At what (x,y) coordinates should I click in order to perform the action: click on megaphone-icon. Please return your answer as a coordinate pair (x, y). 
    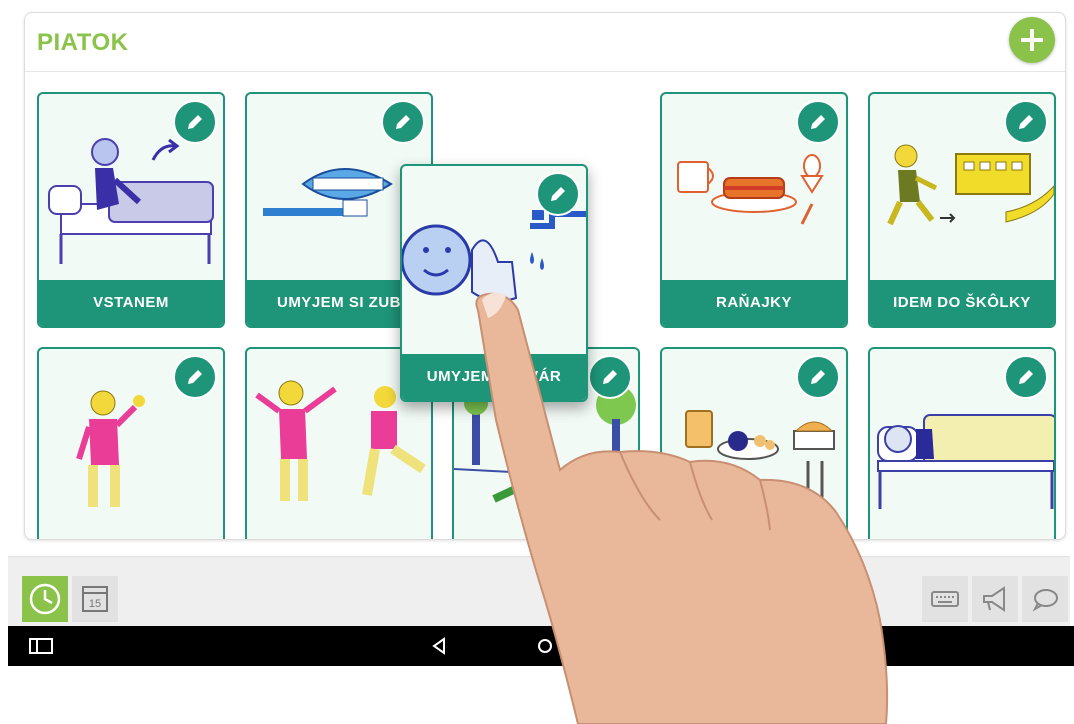
    Looking at the image, I should click on (994, 599).